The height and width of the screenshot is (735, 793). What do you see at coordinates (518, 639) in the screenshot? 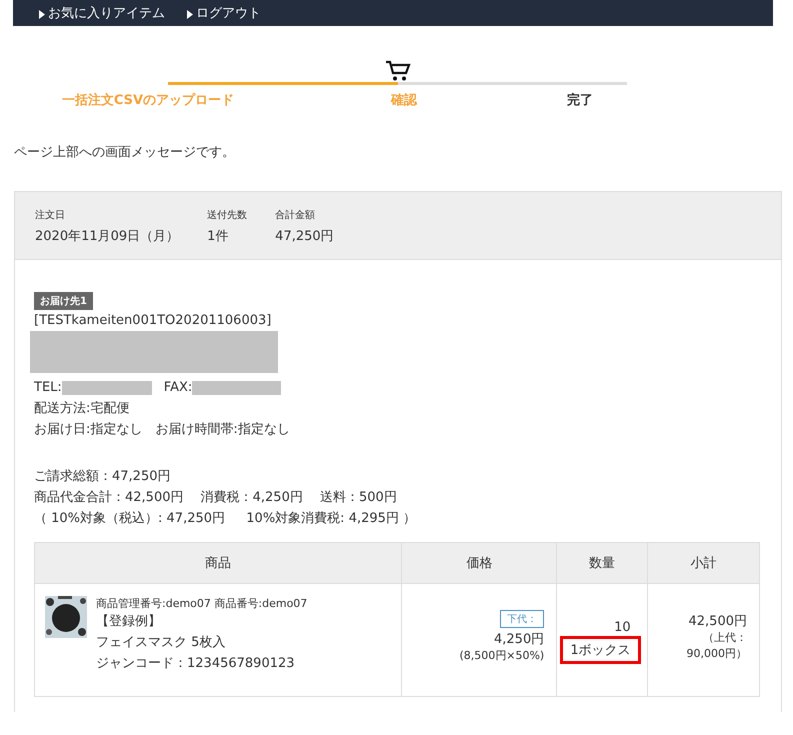
I see `price-amount: 4,250円` at bounding box center [518, 639].